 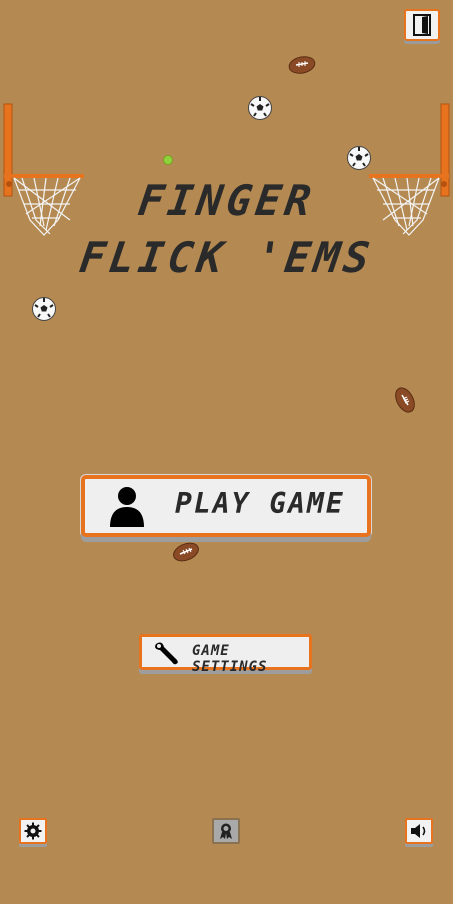 What do you see at coordinates (127, 507) in the screenshot?
I see `person-silhouette-icon` at bounding box center [127, 507].